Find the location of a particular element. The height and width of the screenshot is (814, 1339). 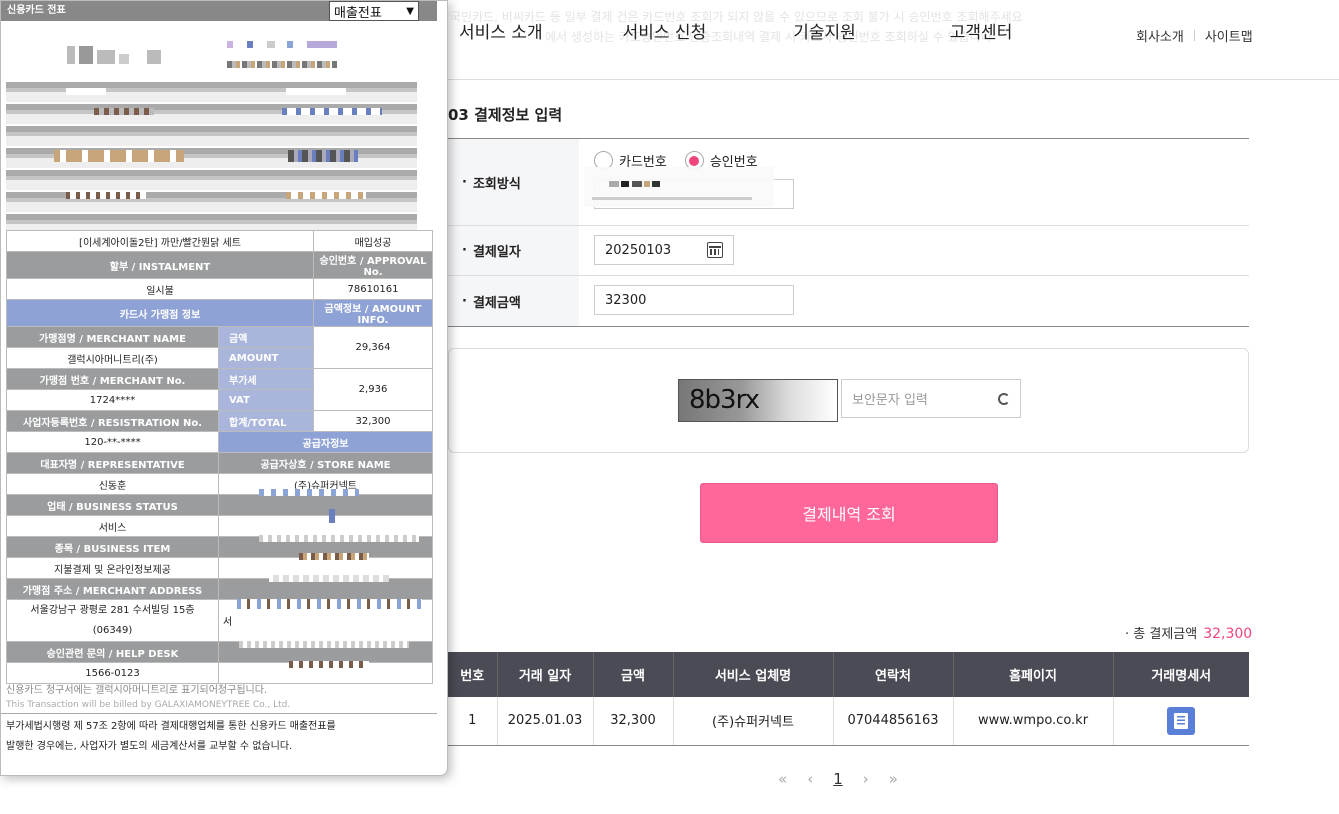

util-links: 회사소개 사이트맵 is located at coordinates (1194, 35).